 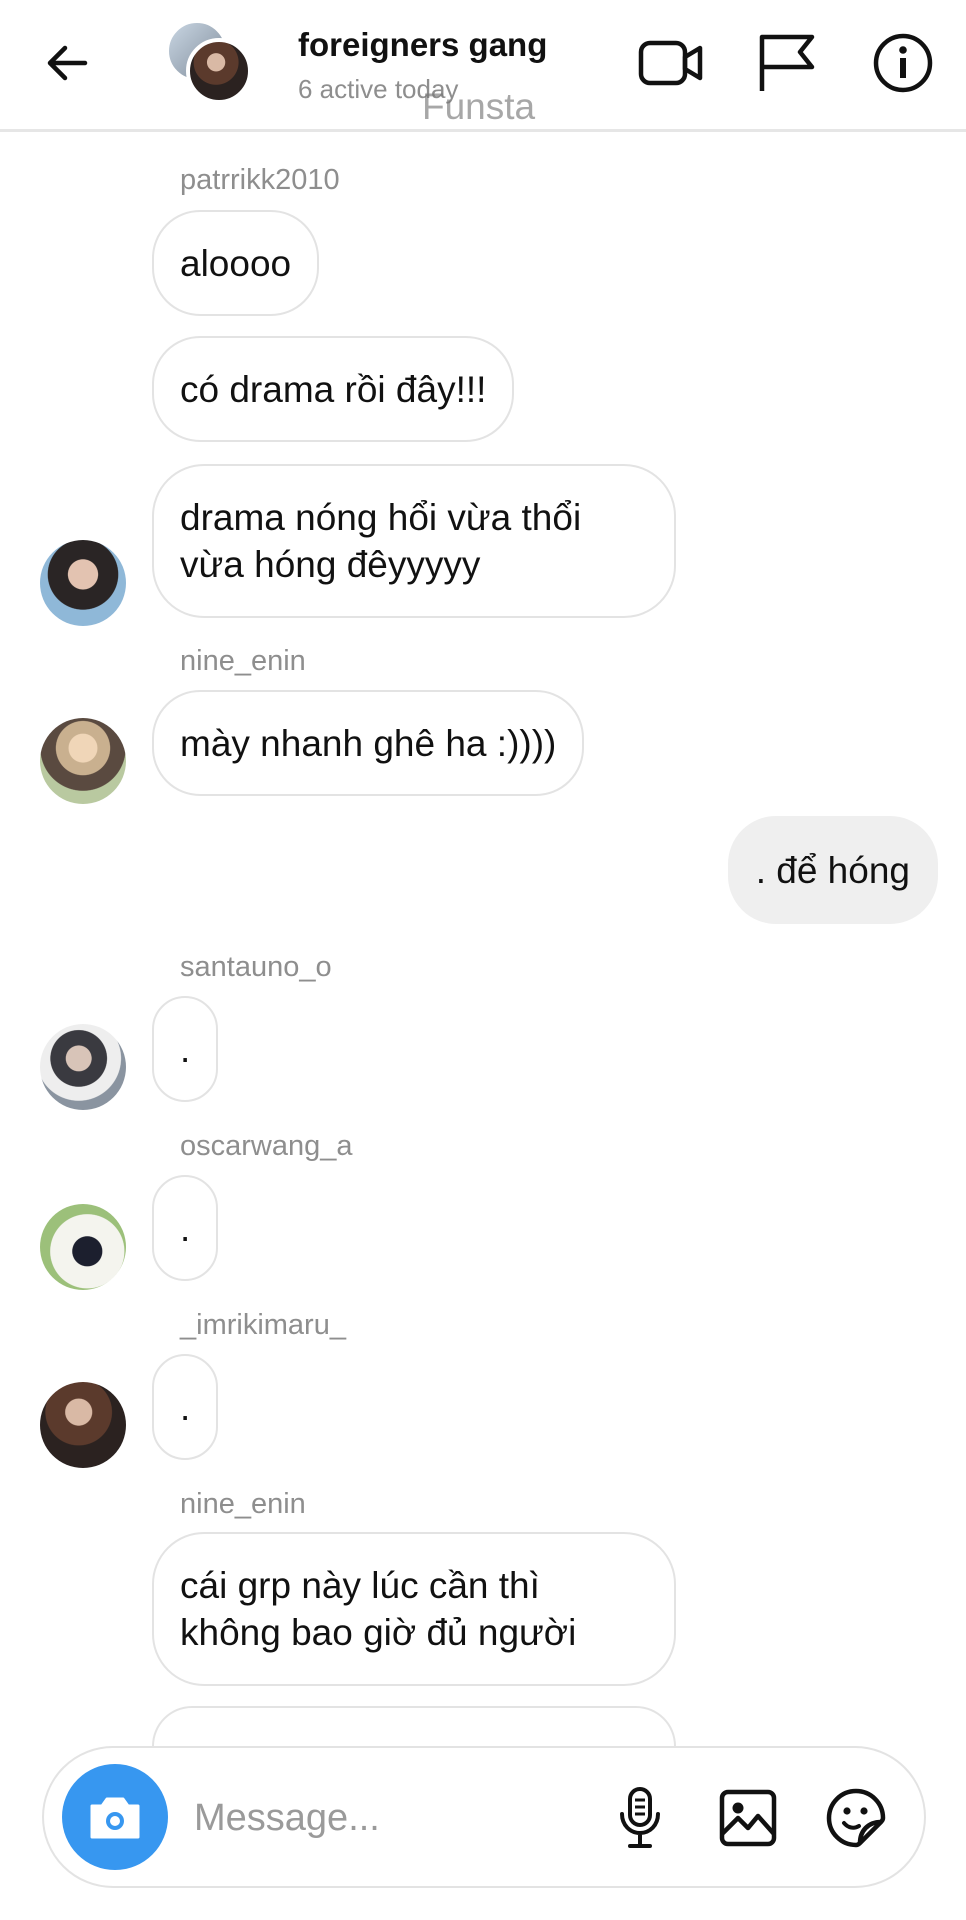 What do you see at coordinates (640, 1818) in the screenshot?
I see `microphone-icon` at bounding box center [640, 1818].